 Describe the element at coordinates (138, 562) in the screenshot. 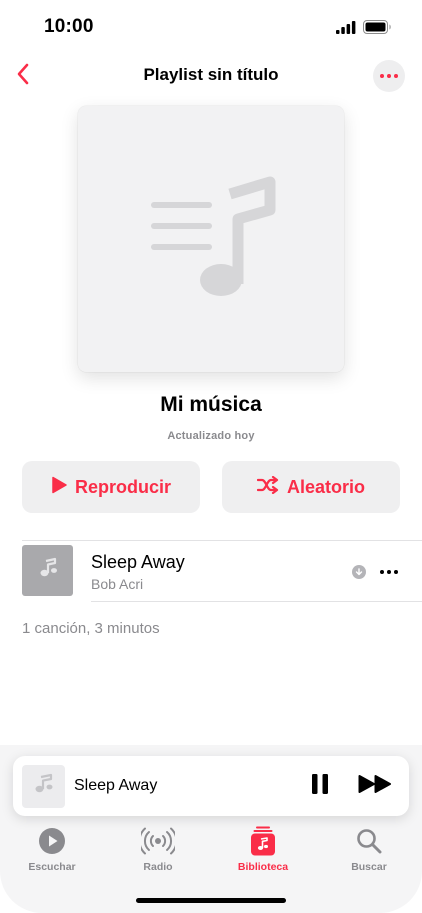

I see `track-title: Sleep Away` at that location.